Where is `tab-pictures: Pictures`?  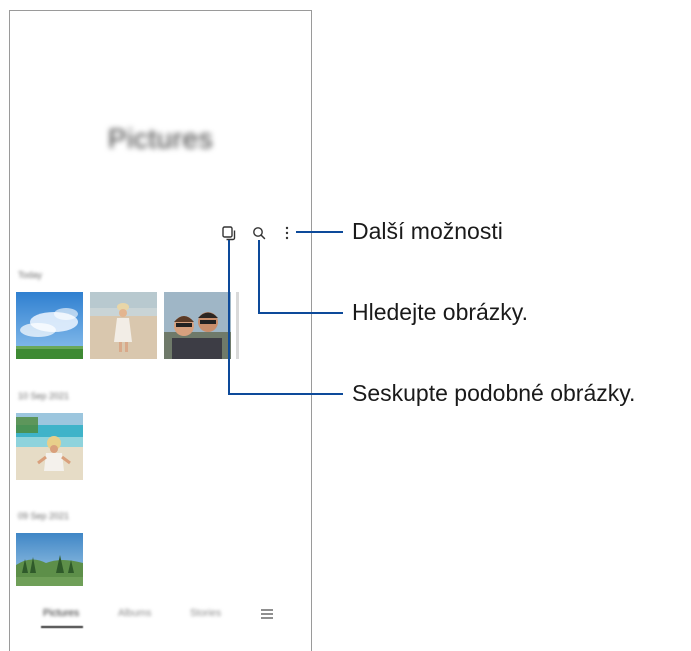
tab-pictures: Pictures is located at coordinates (61, 613).